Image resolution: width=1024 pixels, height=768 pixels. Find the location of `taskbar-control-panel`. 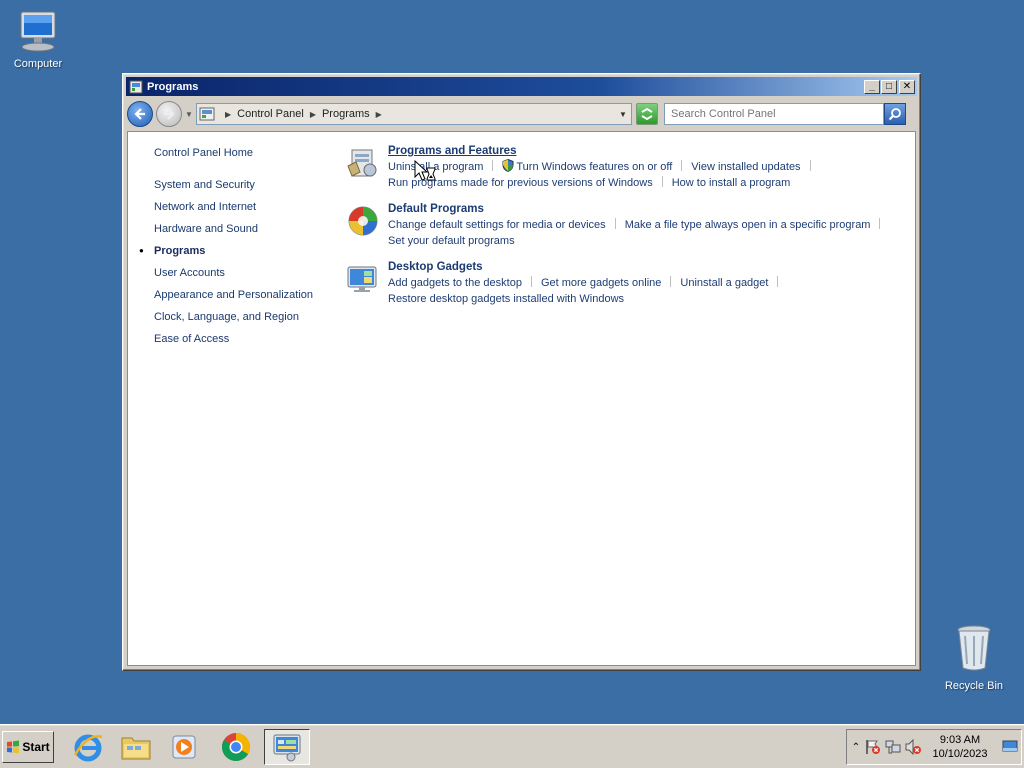

taskbar-control-panel is located at coordinates (287, 747).